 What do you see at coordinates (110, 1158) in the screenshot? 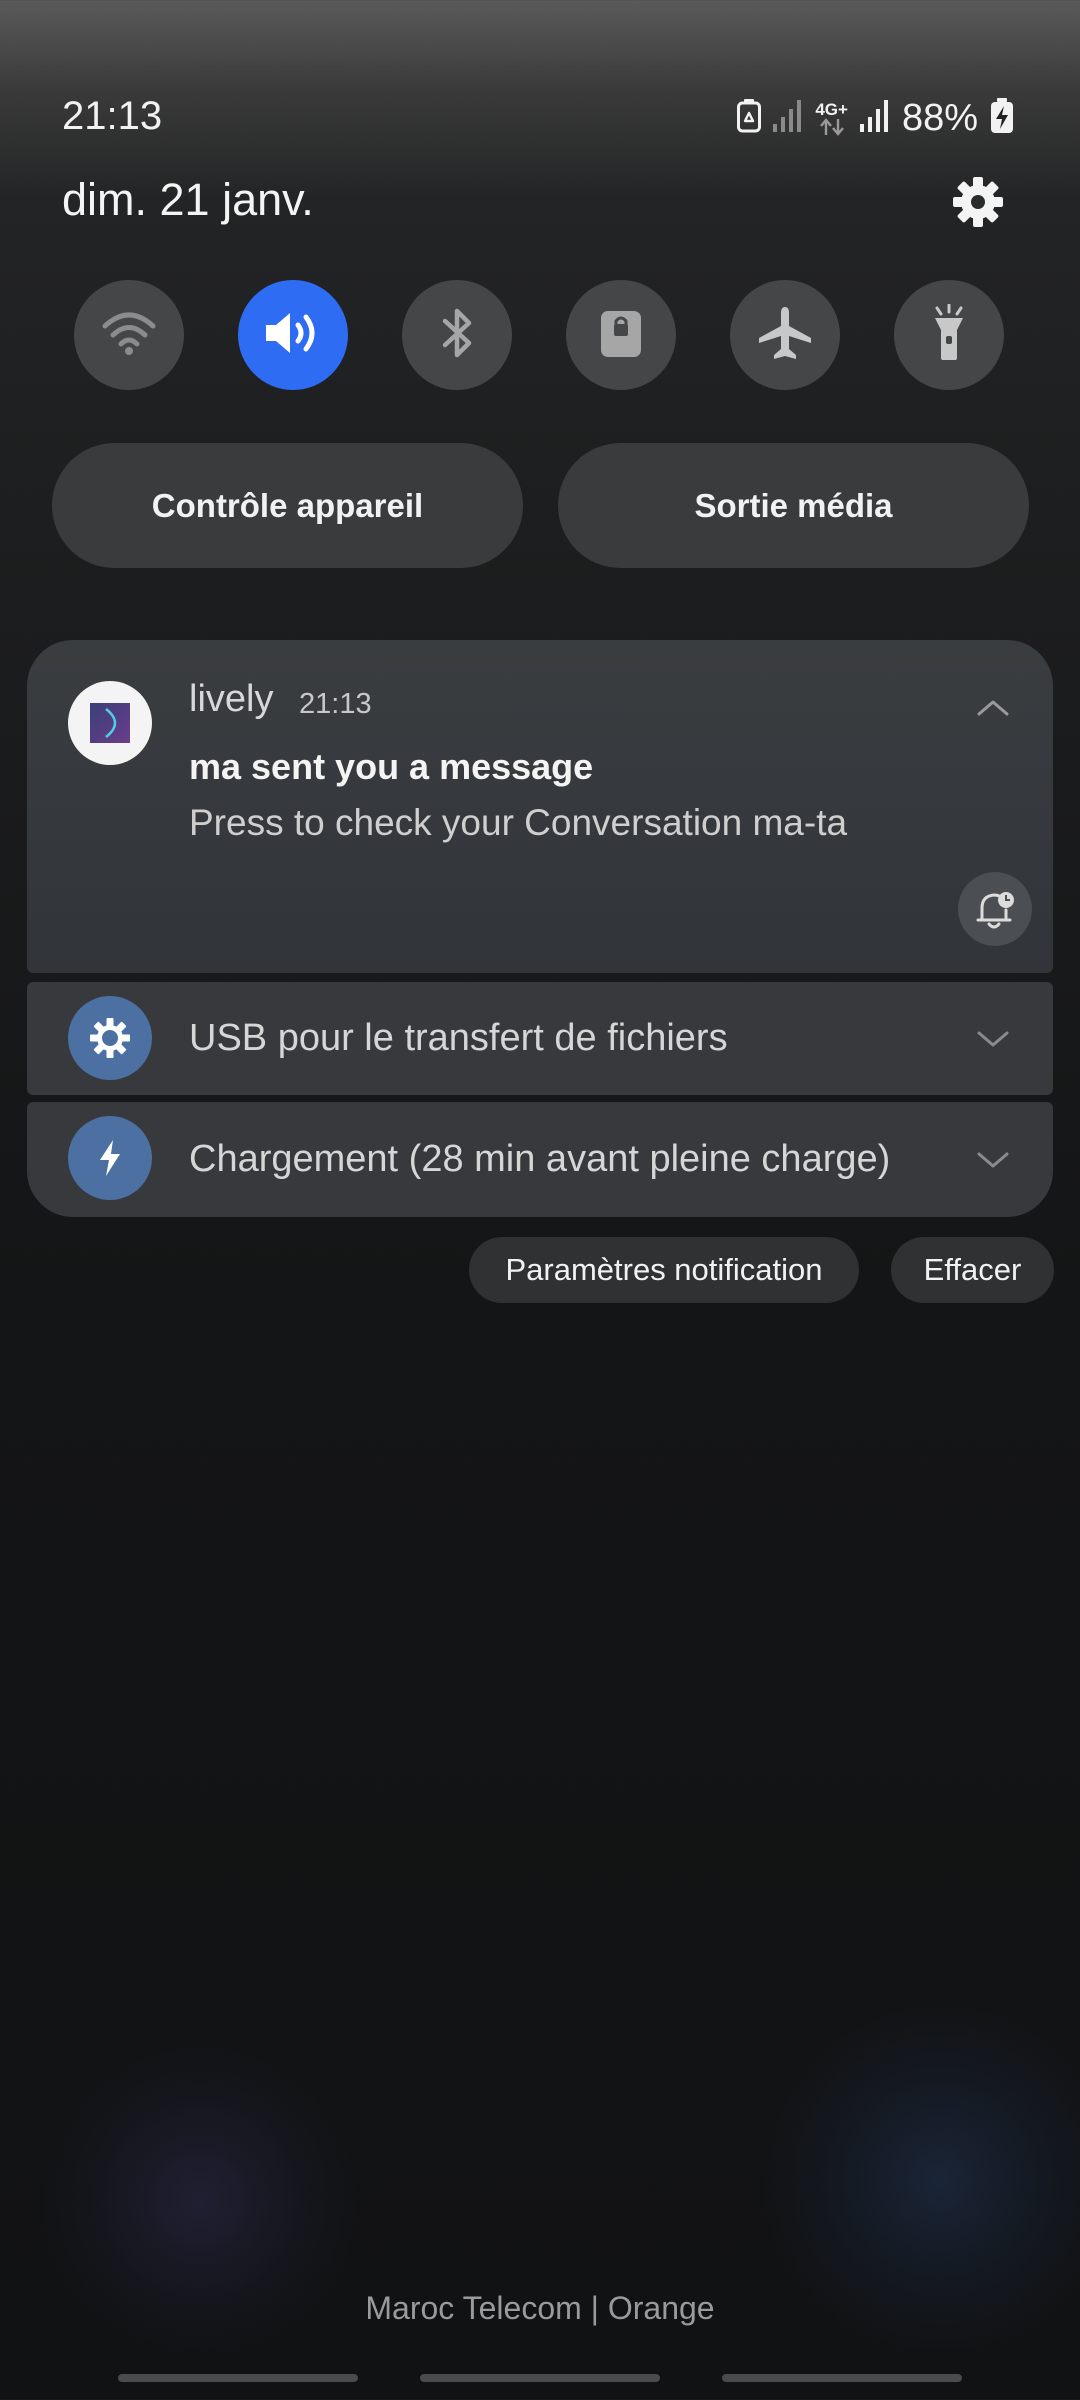
I see `lightning-icon` at bounding box center [110, 1158].